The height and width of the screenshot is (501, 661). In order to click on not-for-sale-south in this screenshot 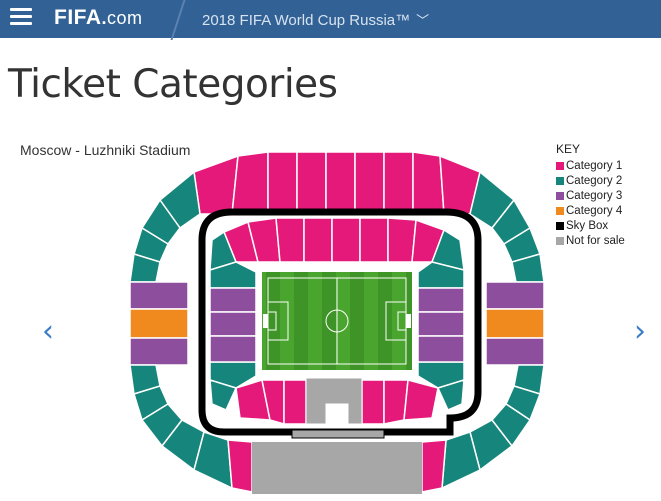, I will do `click(337, 468)`.